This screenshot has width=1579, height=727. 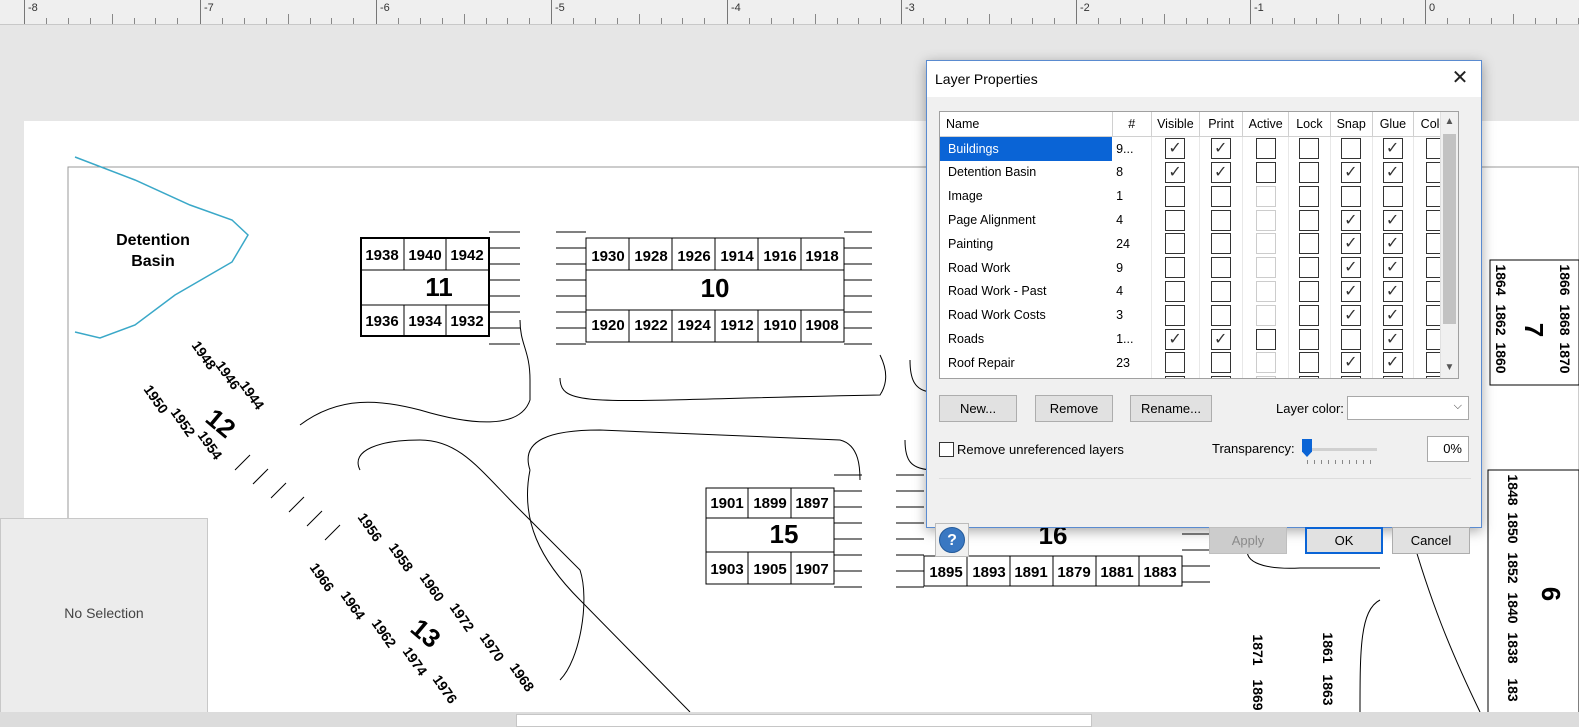 I want to click on column-header: Snap, so click(x=1351, y=124).